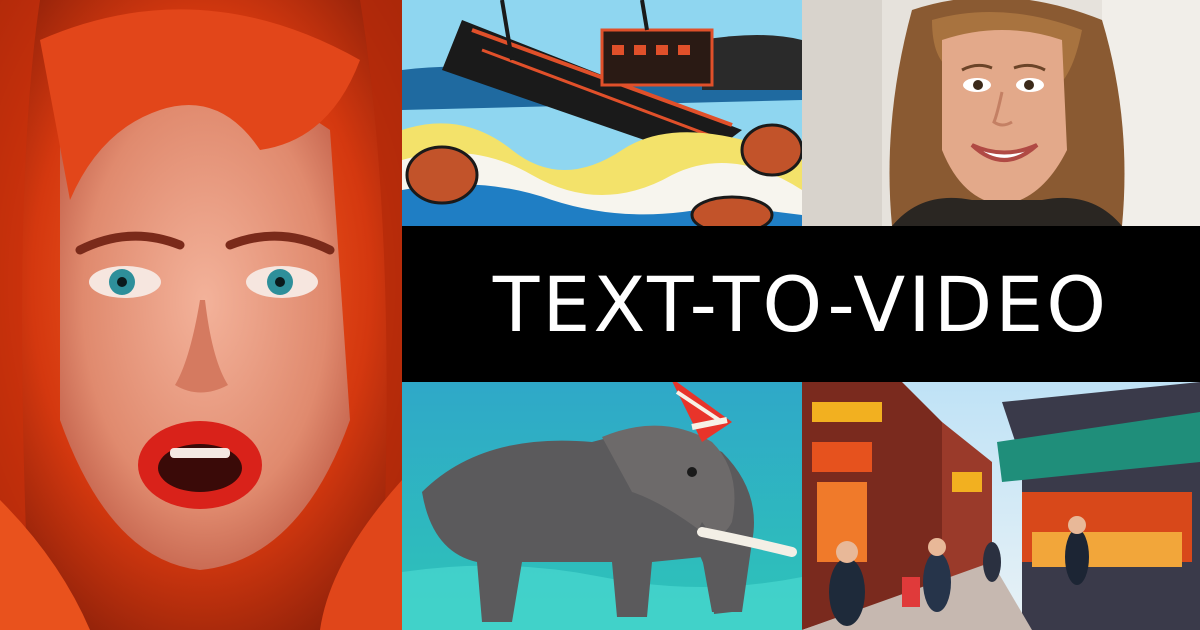 This screenshot has width=1200, height=630. Describe the element at coordinates (602, 506) in the screenshot. I see `elephant-party-hat-image` at that location.